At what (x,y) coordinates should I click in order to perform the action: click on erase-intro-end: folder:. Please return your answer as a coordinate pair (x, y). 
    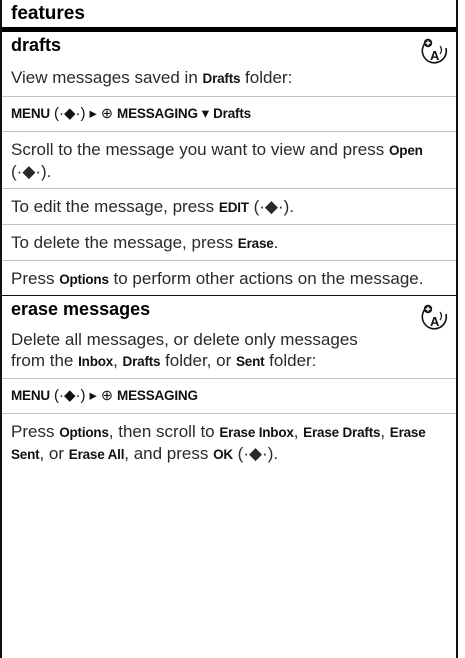
    Looking at the image, I should click on (290, 360).